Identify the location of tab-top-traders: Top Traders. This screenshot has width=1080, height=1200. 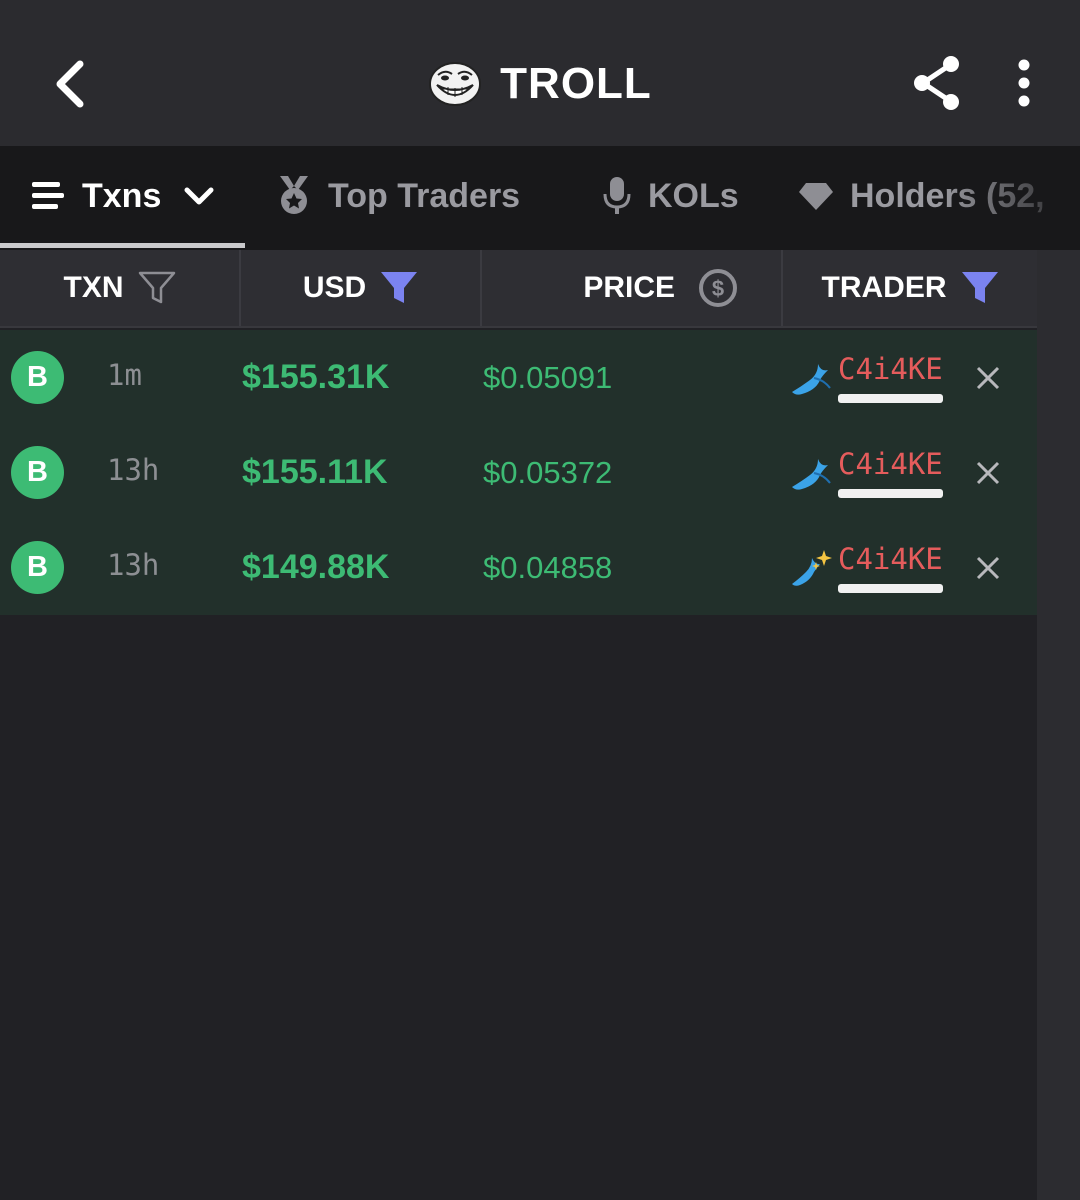
(398, 196).